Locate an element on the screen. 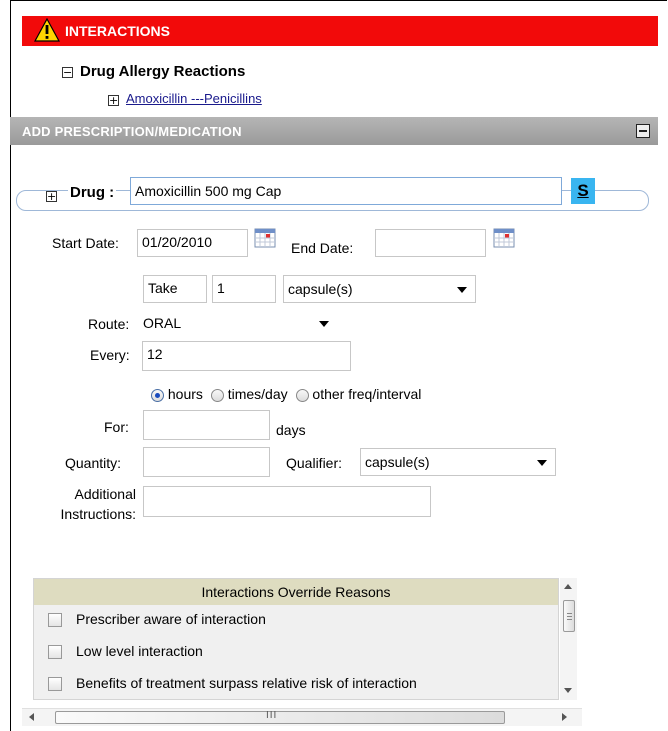 The height and width of the screenshot is (731, 668). expand-tree-icon: + is located at coordinates (113, 100).